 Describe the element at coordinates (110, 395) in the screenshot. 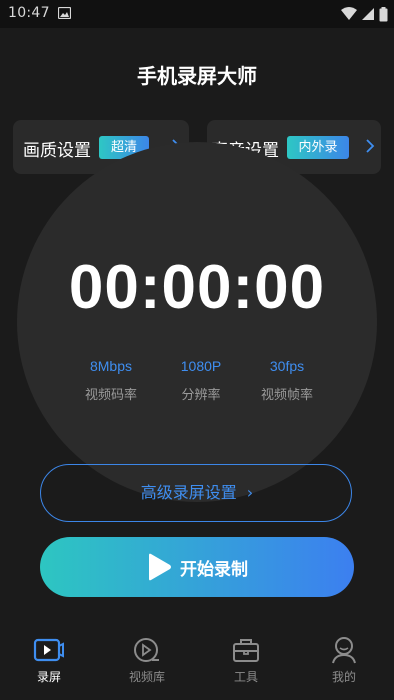

I see `stat-bitrate-label: 视频码率` at that location.